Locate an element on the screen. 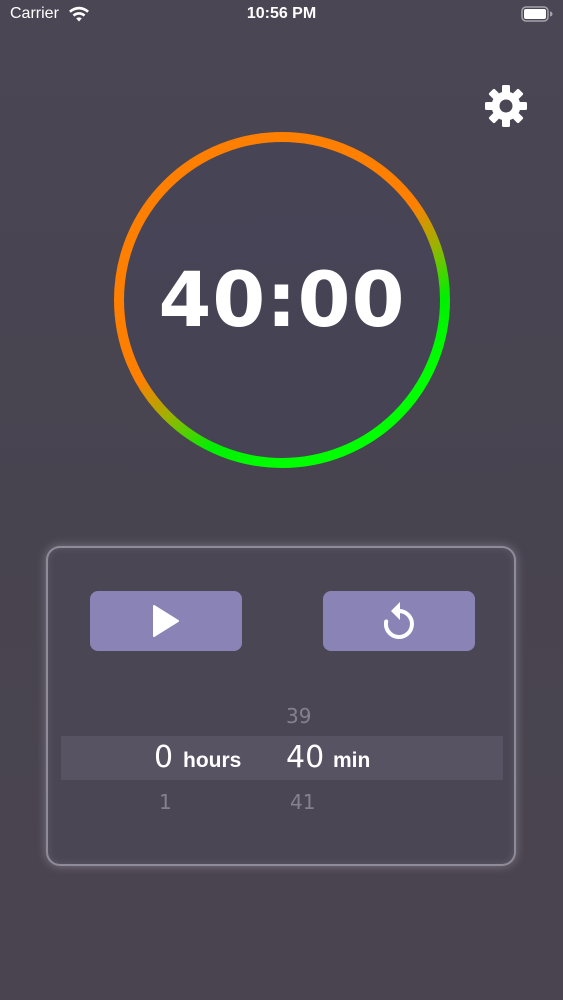 This screenshot has height=1000, width=563. countdown-display: 40:00 is located at coordinates (282, 299).